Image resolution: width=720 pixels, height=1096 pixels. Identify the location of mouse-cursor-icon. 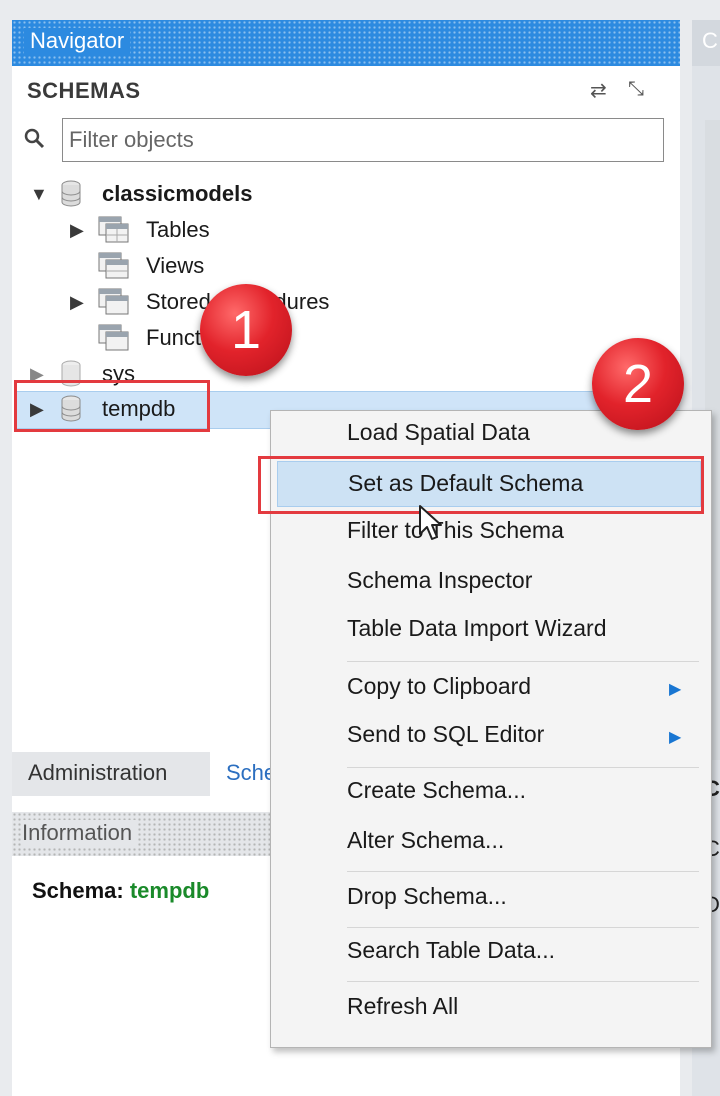
(430, 522).